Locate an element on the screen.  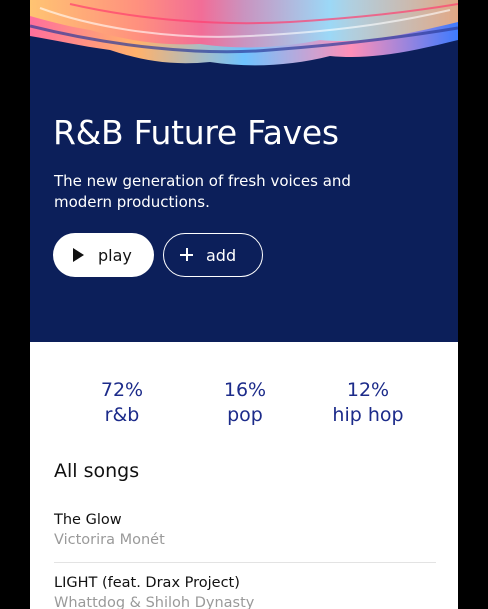
cover-art-image is located at coordinates (244, 33).